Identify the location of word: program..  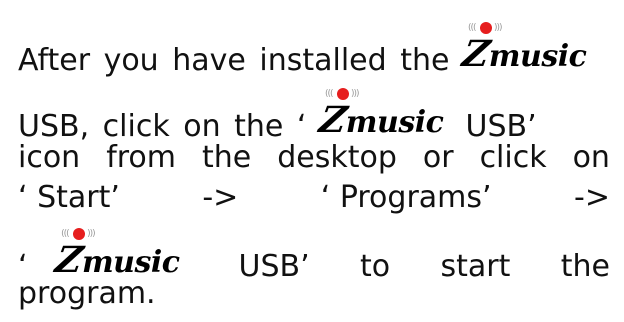
(87, 293).